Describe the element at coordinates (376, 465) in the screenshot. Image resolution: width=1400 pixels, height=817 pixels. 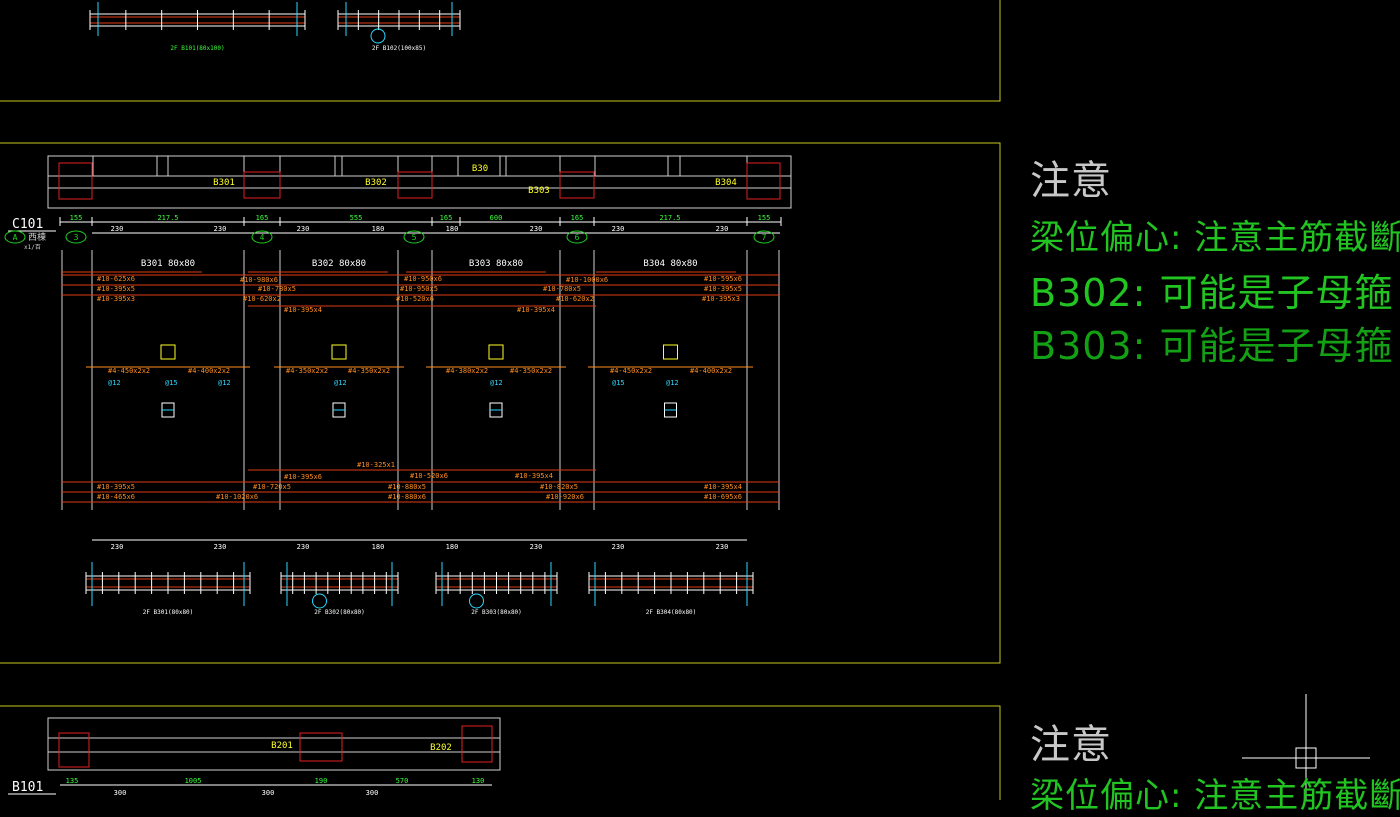
I see `bottom-rebar-label: #10-325x1` at that location.